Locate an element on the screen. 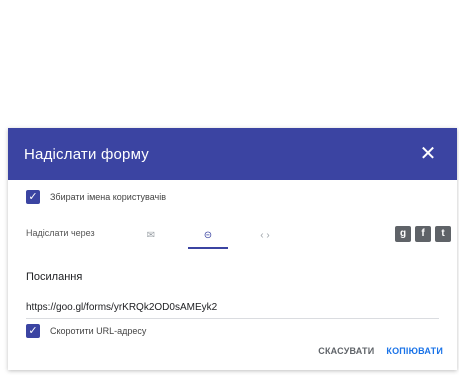 The image size is (459, 375). social-share-buttons: g f t is located at coordinates (423, 234).